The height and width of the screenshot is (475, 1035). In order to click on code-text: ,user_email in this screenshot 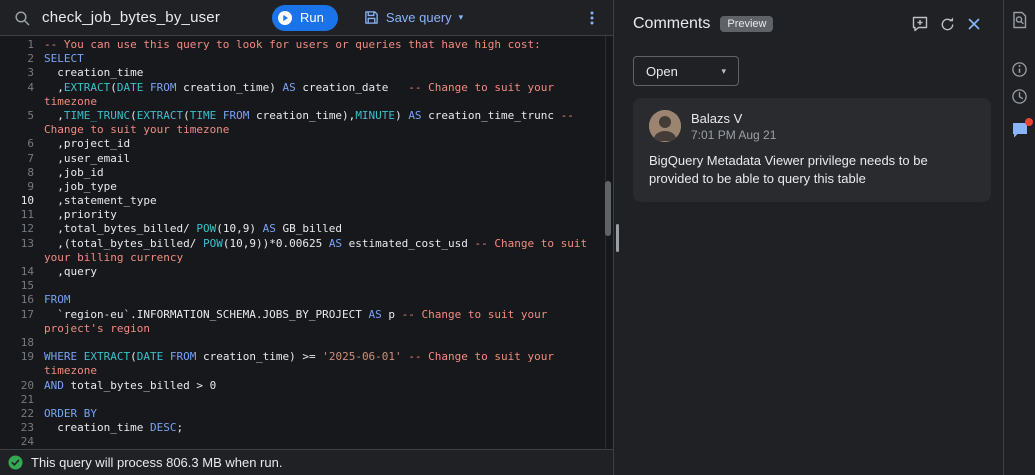, I will do `click(87, 158)`.